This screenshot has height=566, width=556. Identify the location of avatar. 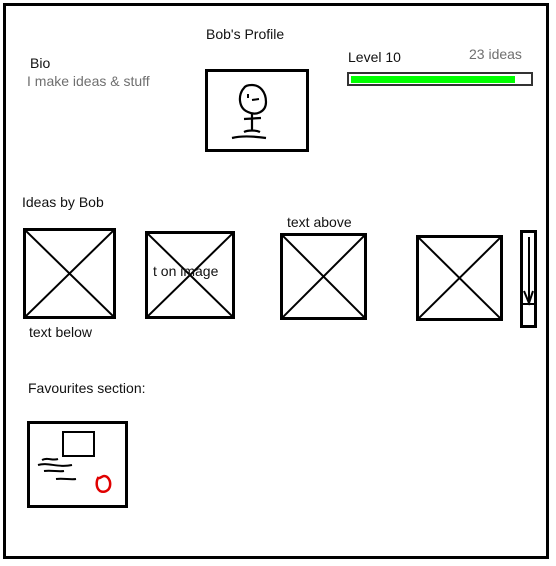
(257, 110).